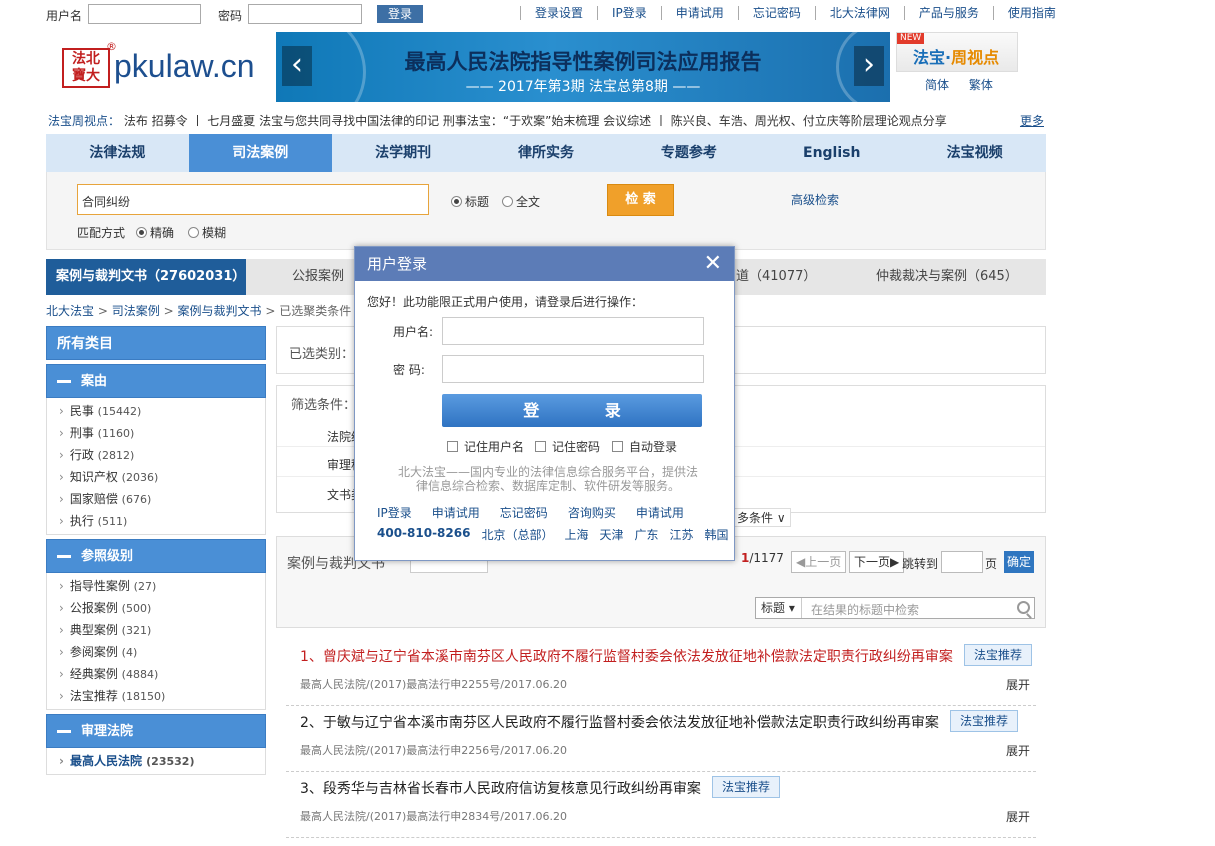 The width and height of the screenshot is (1215, 846). I want to click on lang-simplified: 简体, so click(937, 85).